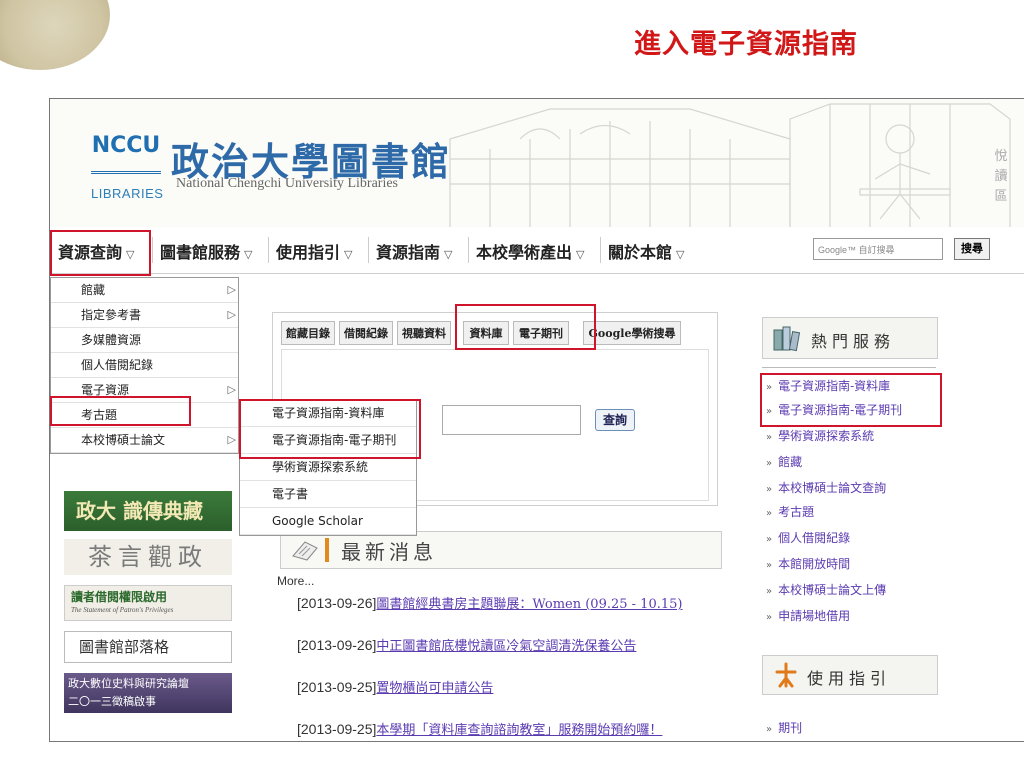 Image resolution: width=1024 pixels, height=768 pixels. I want to click on dropdown-item-borrow-record: 個人借閱紀錄, so click(144, 365).